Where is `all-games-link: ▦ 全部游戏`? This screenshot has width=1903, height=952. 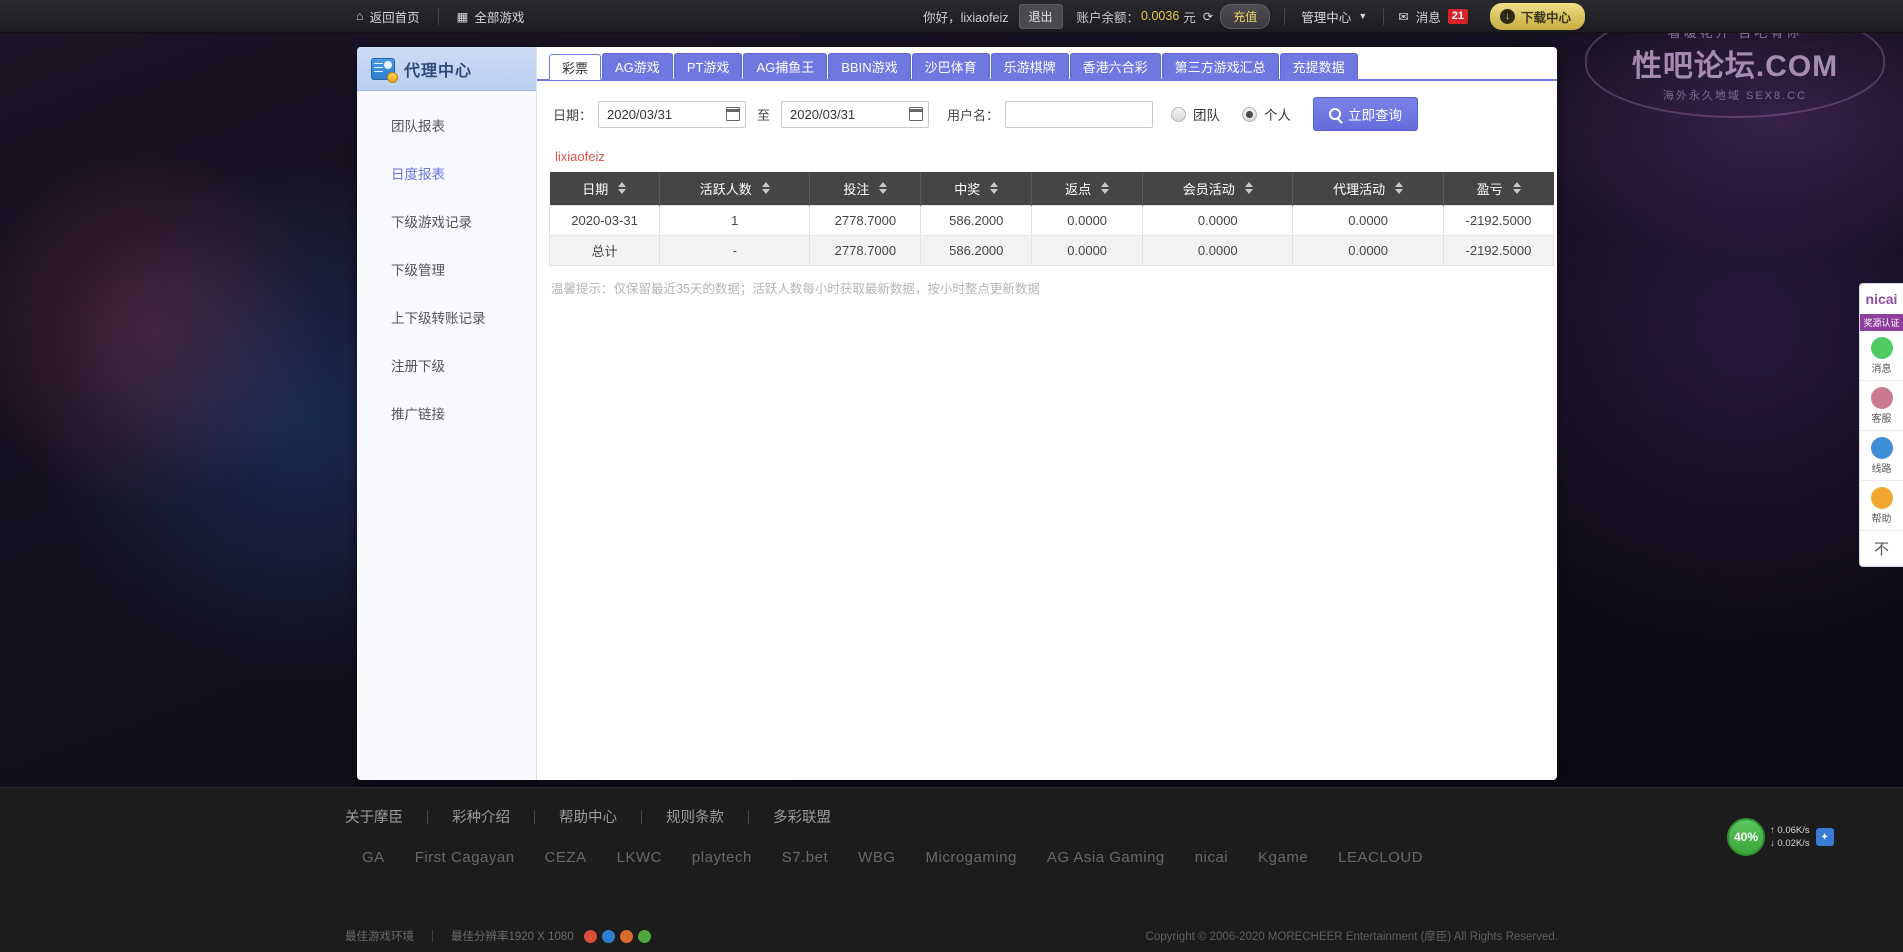 all-games-link: ▦ 全部游戏 is located at coordinates (491, 16).